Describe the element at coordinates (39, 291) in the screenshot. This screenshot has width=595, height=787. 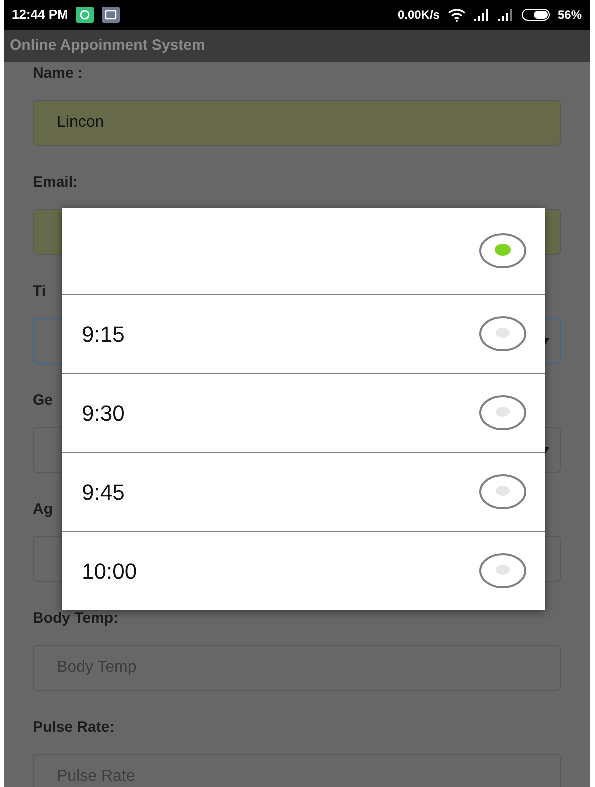
I see `field-label: Ti` at that location.